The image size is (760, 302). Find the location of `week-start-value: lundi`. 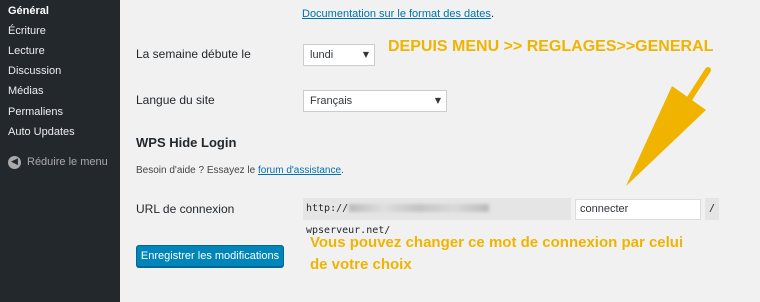

week-start-value: lundi is located at coordinates (322, 55).